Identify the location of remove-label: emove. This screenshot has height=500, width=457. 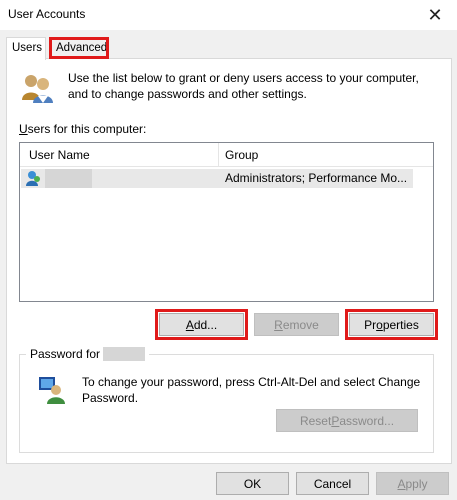
(300, 324).